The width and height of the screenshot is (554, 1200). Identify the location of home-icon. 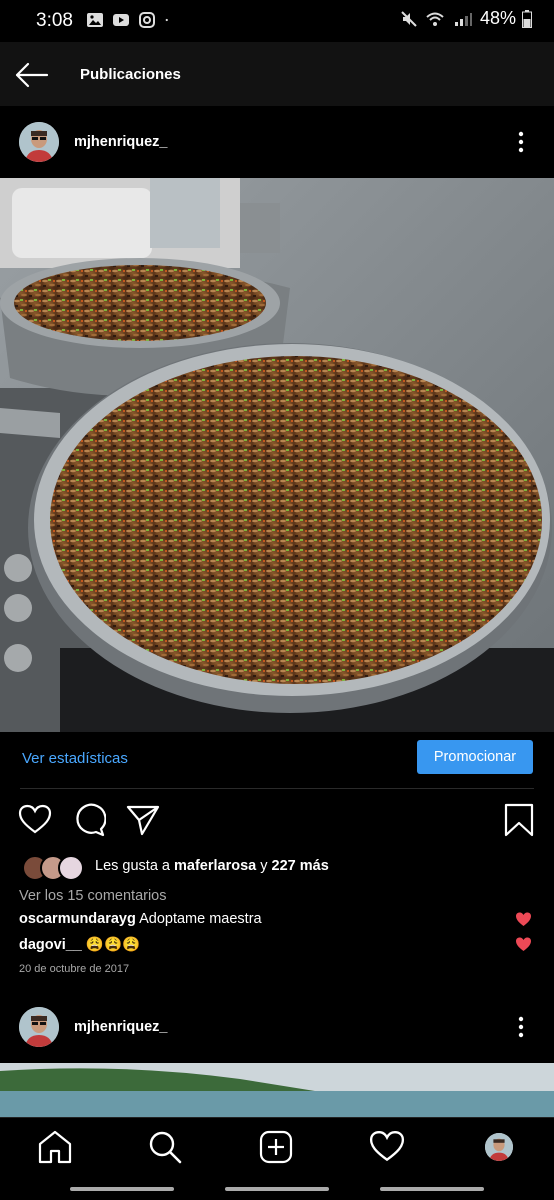
(55, 1147).